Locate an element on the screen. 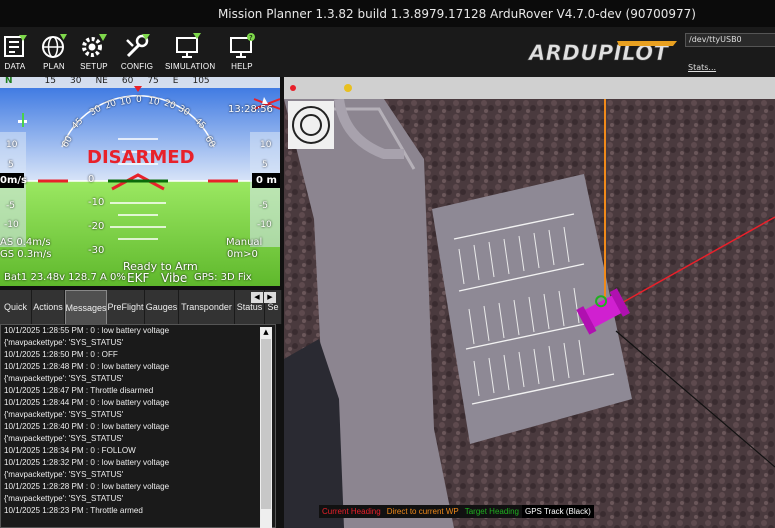  message-line: 10/1/2025 1:28:50 PM : 0 : OFF is located at coordinates (61, 354).